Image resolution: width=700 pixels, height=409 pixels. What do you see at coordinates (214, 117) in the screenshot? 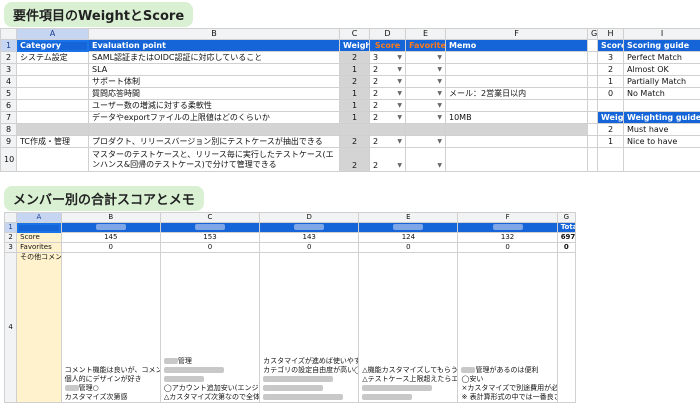
I see `evaluation-cell: データやexportファイルの上限値はどのくらいか` at bounding box center [214, 117].